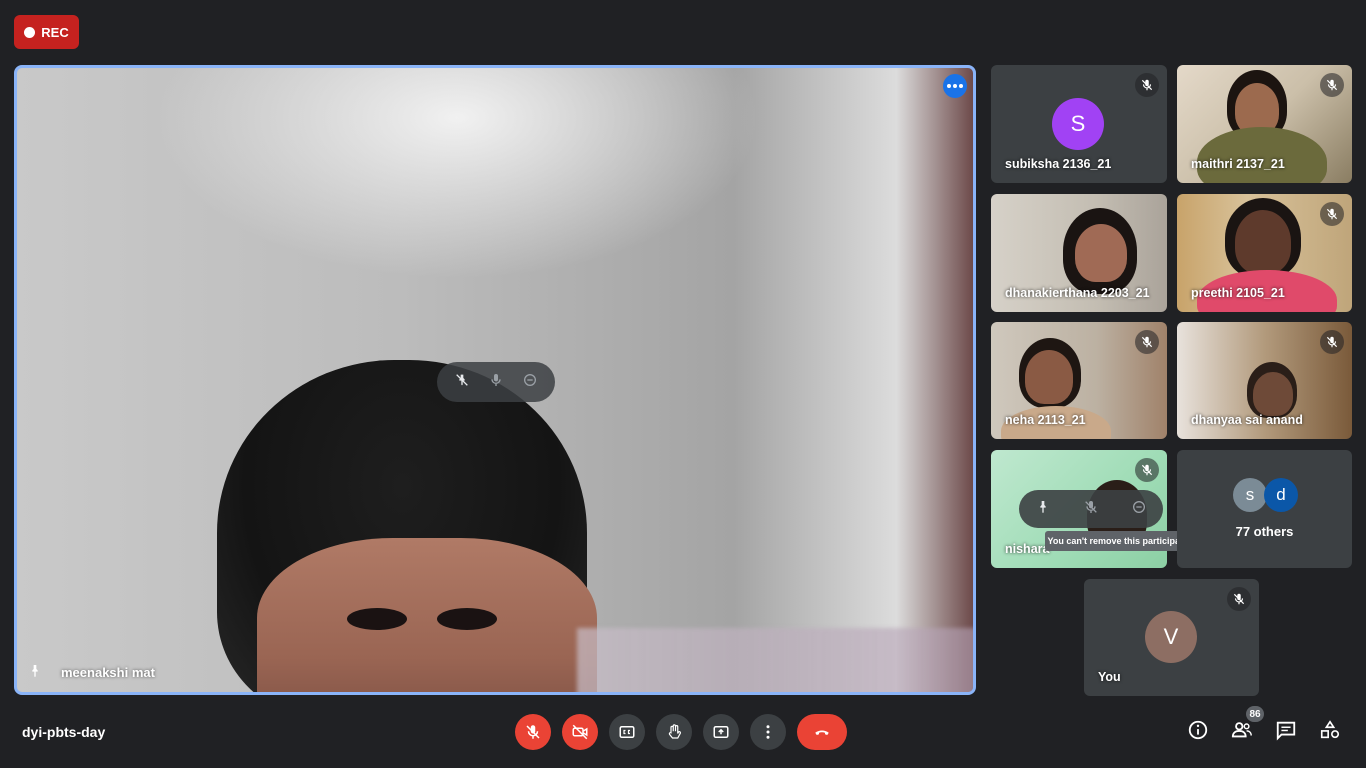  I want to click on self-tile: V You, so click(1171, 637).